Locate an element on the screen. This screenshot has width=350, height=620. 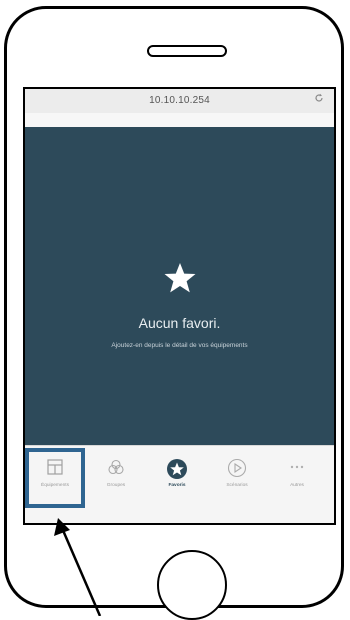
tab-autres: Autres is located at coordinates (297, 473).